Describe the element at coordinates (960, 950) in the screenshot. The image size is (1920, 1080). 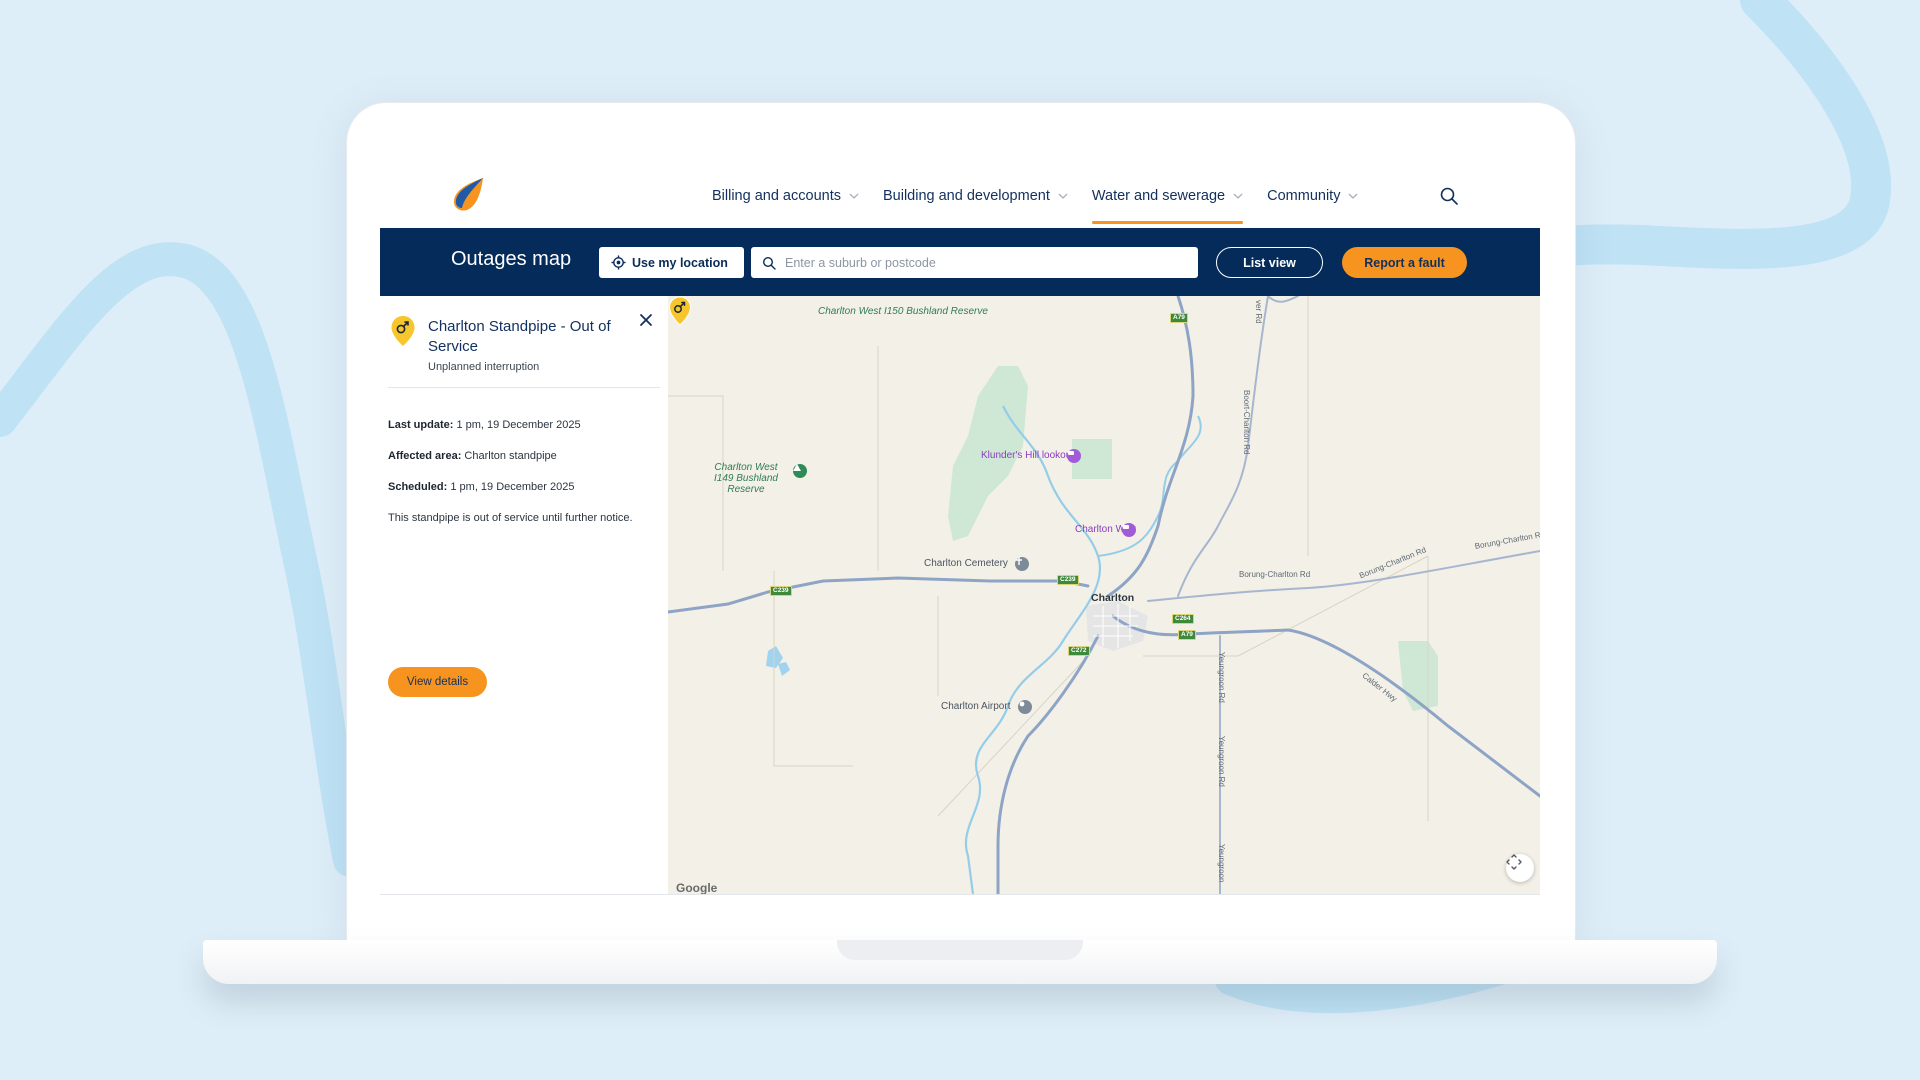
I see `laptop-notch` at that location.